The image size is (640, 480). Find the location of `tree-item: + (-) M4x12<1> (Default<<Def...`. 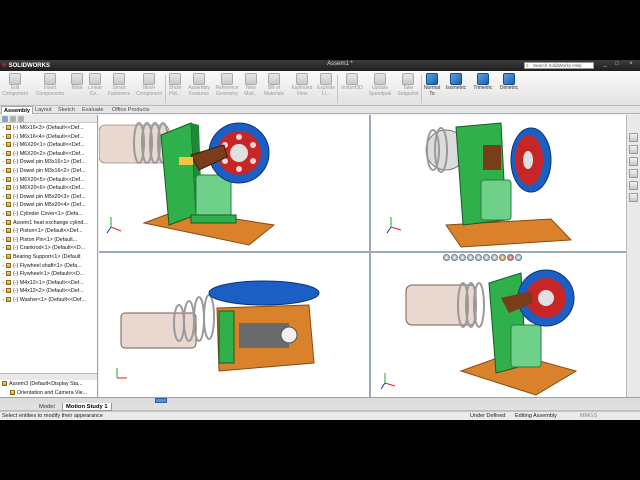

tree-item: + (-) M4x12<1> (Default<<Def... is located at coordinates (48, 283).